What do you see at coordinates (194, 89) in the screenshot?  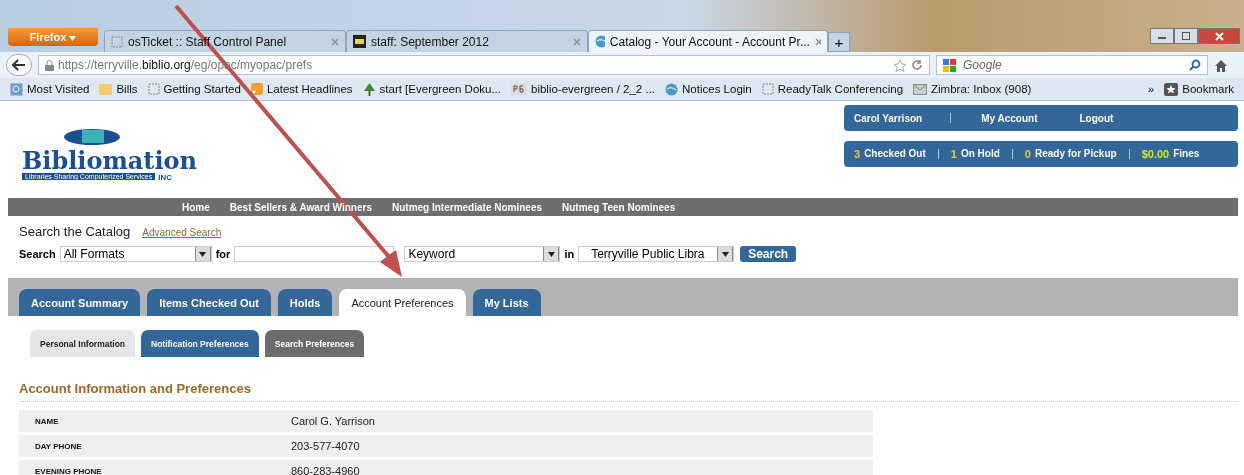 I see `bookmark-item: Getting Started` at bounding box center [194, 89].